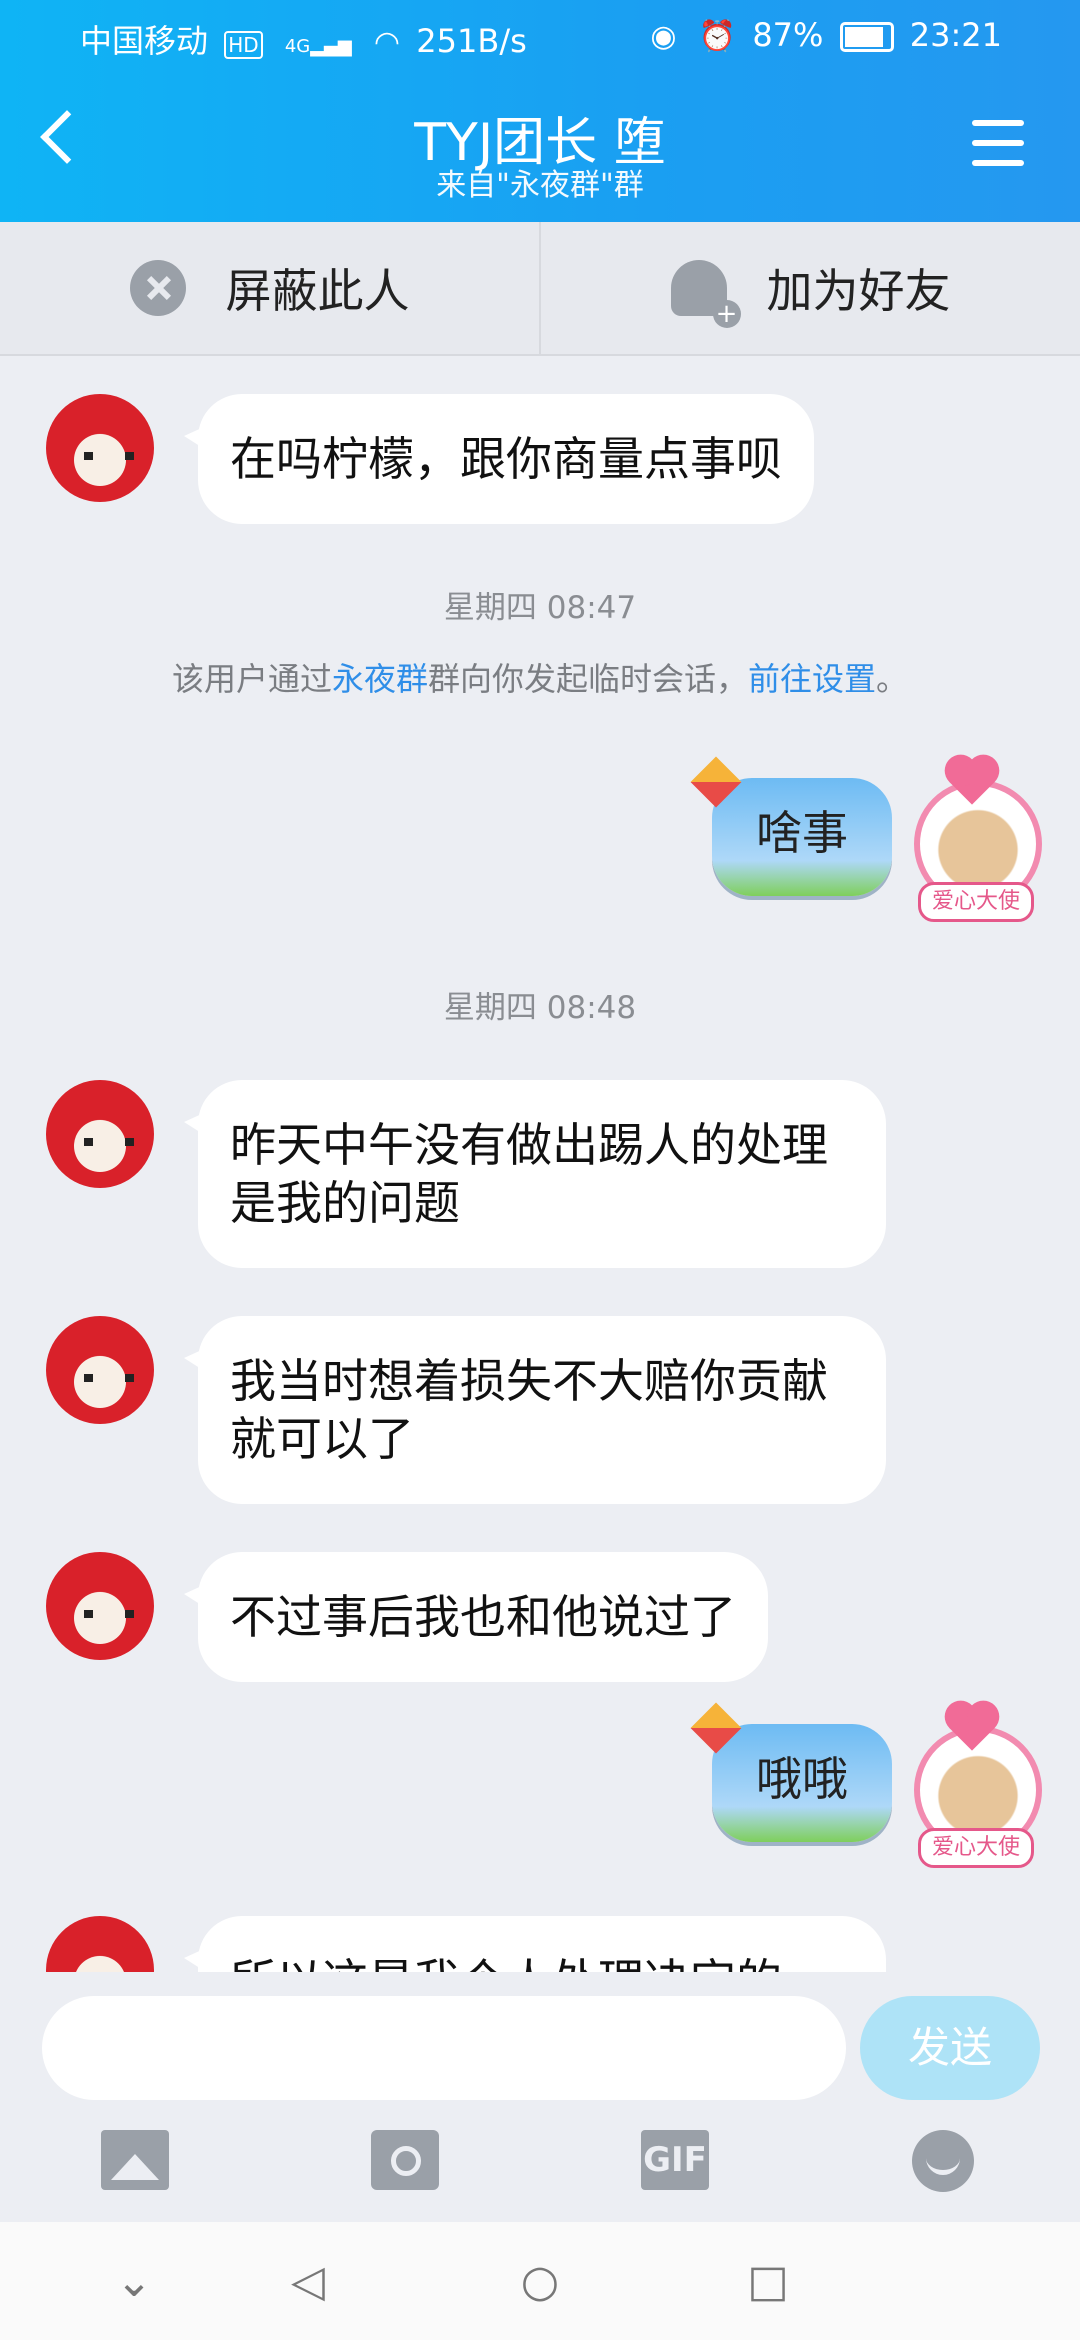 This screenshot has width=1080, height=2340. What do you see at coordinates (144, 41) in the screenshot?
I see `carrier-label: 中国移动` at bounding box center [144, 41].